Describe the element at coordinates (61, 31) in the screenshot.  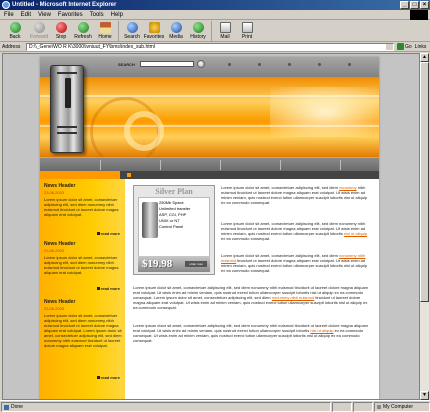
I see `stop-button: Stop` at that location.